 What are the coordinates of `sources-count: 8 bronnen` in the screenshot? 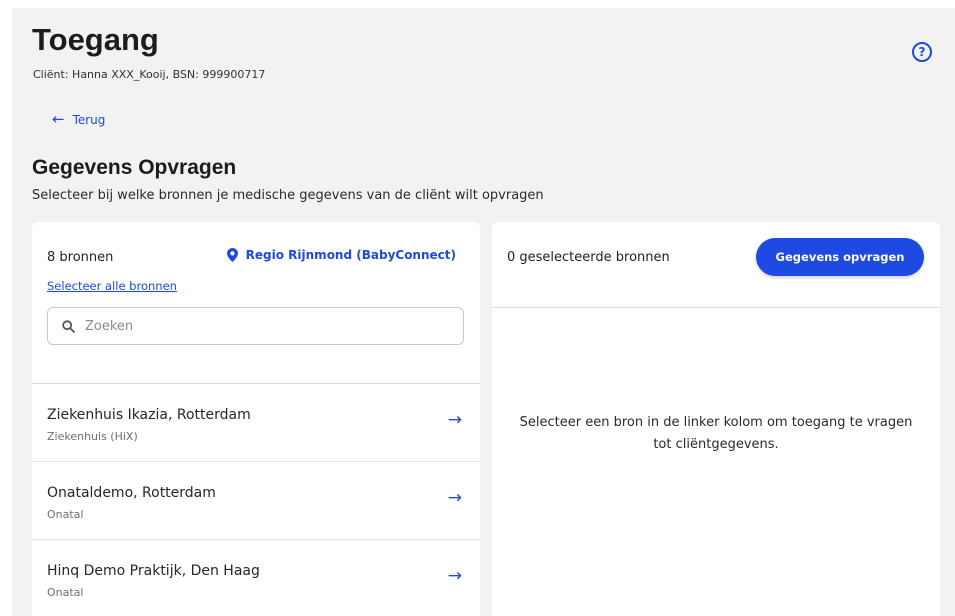 It's located at (80, 257).